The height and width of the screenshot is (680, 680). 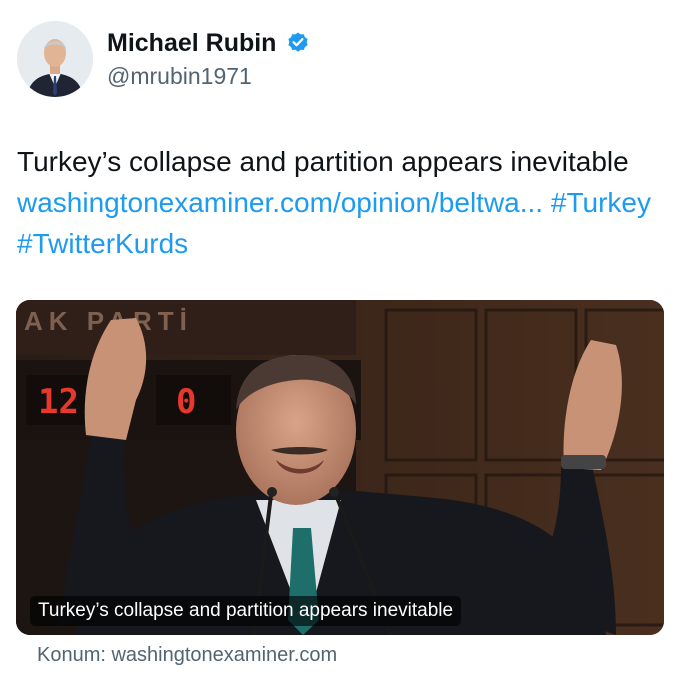 I want to click on hashtag-turkey: #Turkey, so click(x=601, y=202).